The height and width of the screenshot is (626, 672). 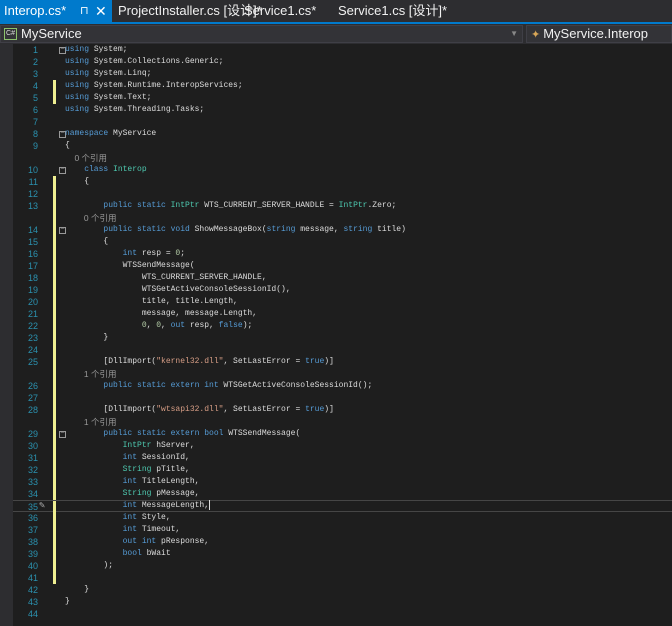 I want to click on code-line: 9{, so click(x=342, y=146).